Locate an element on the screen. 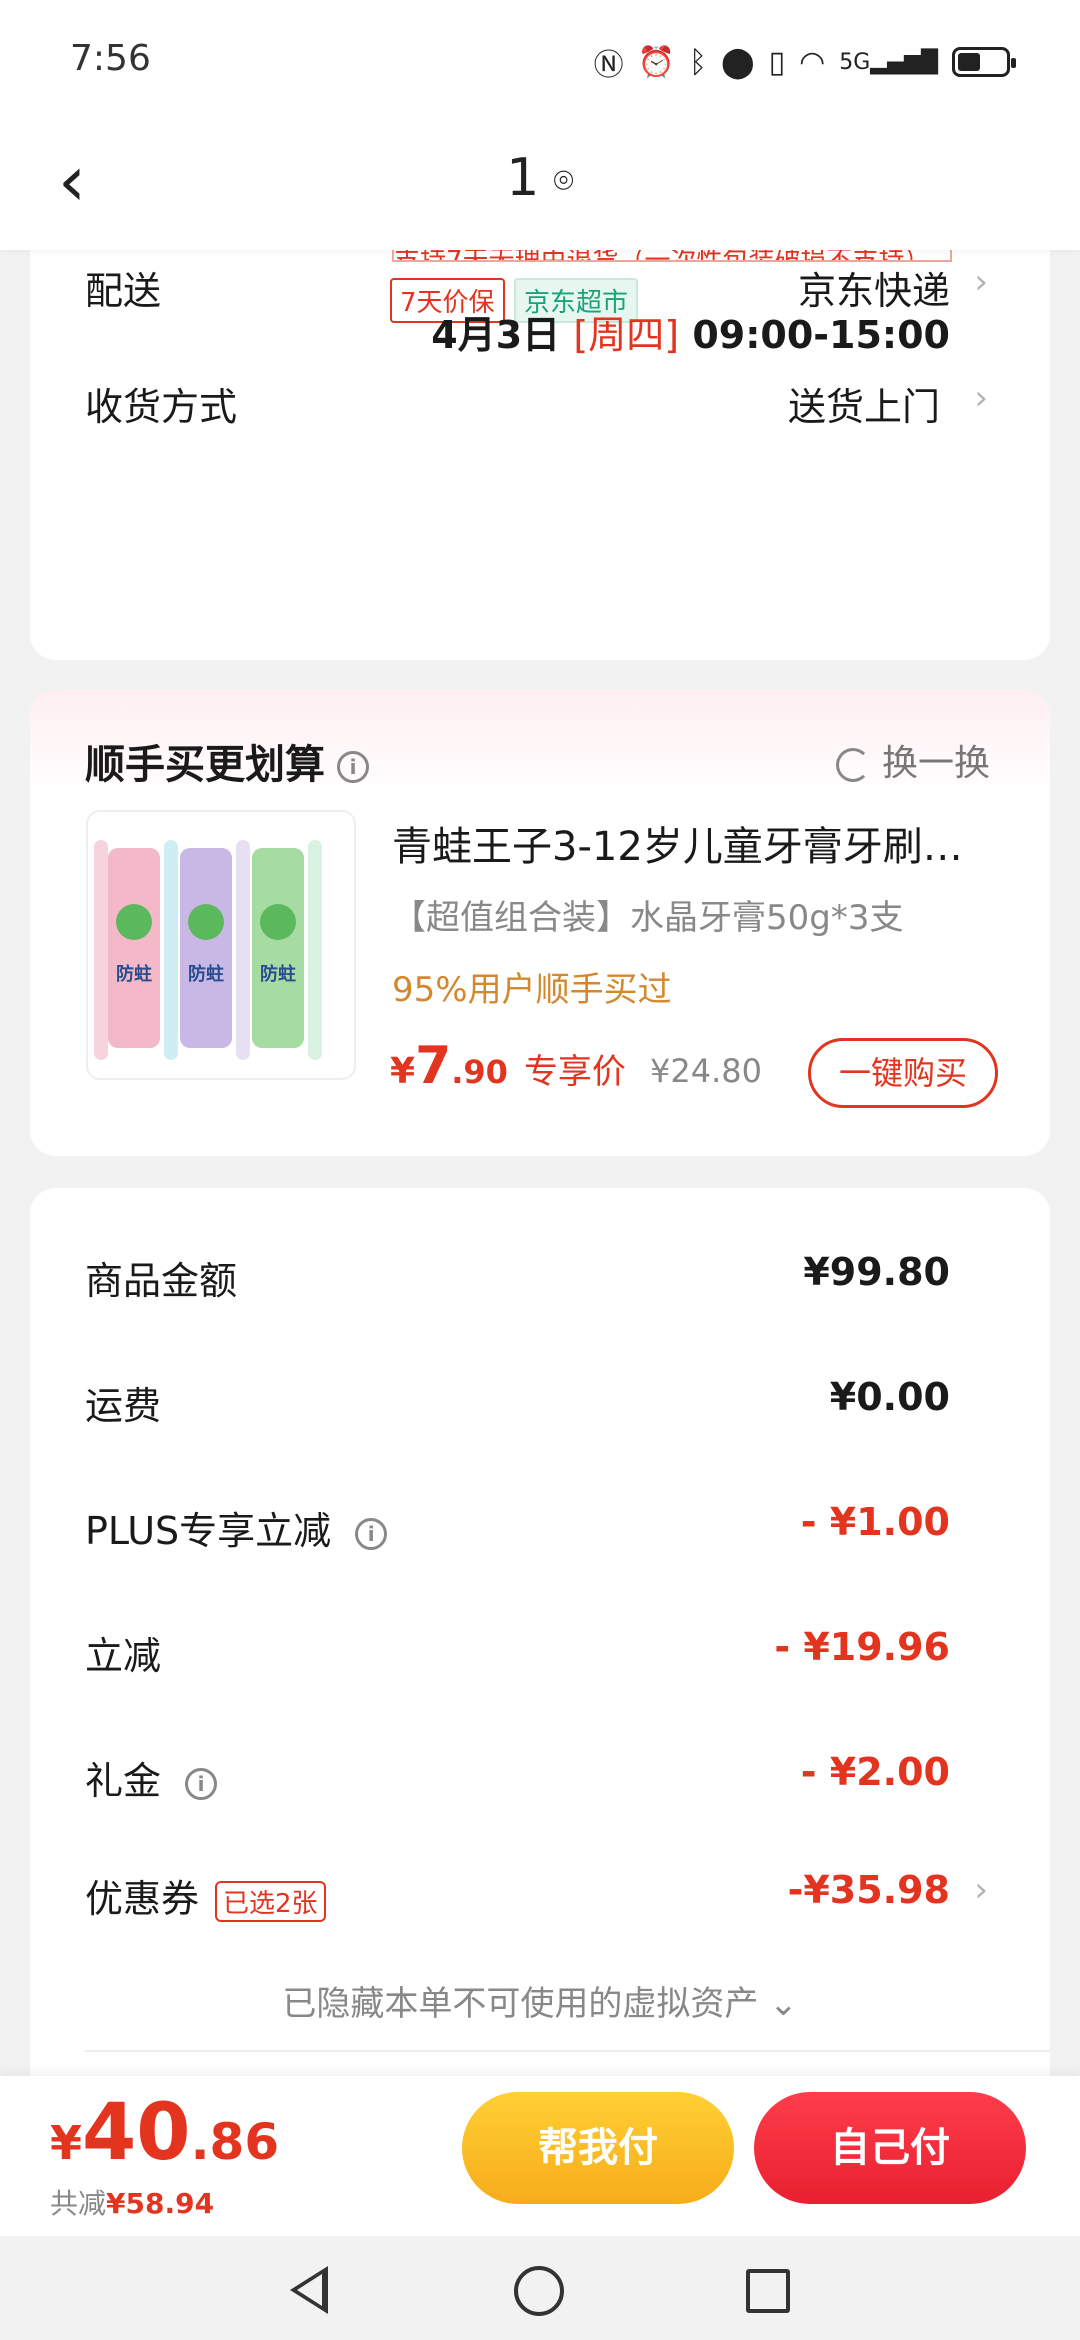  coupon-value: -¥35.98 is located at coordinates (869, 1890).